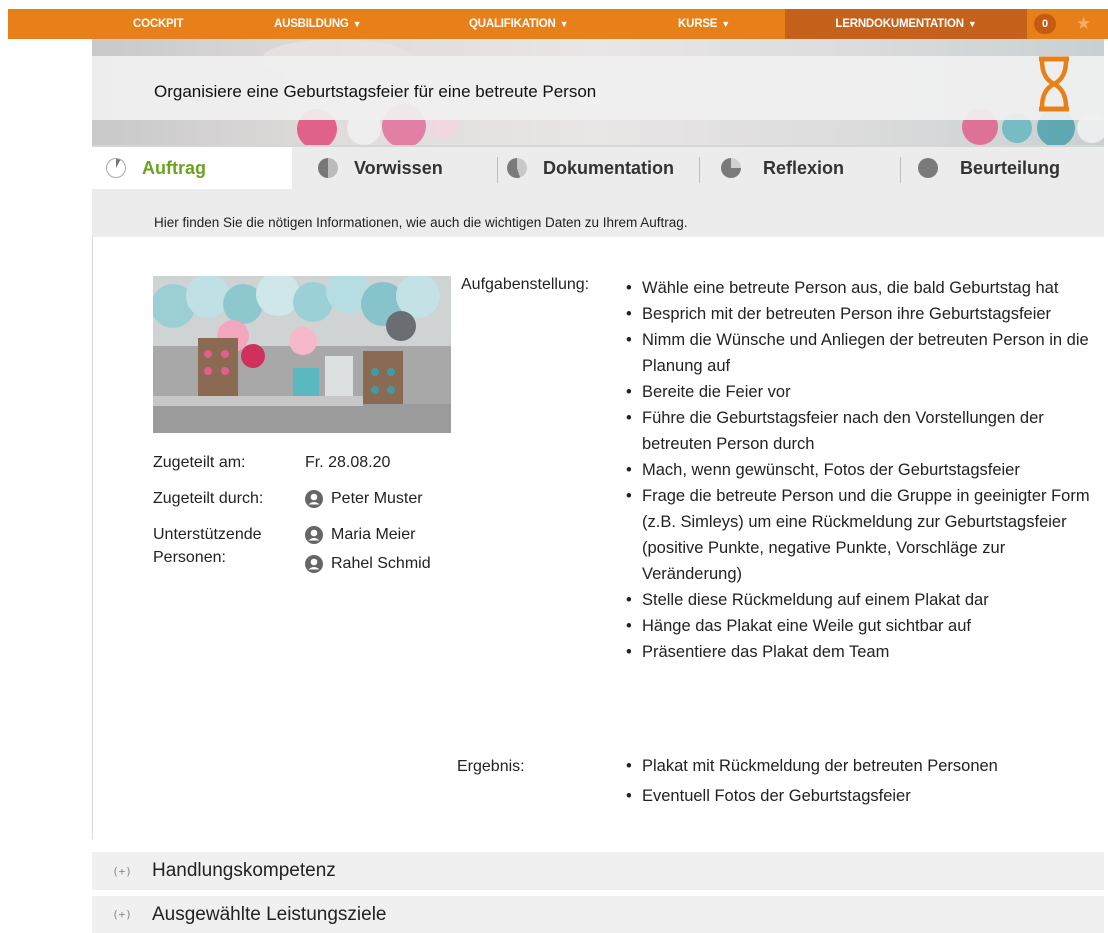 Image resolution: width=1108 pixels, height=933 pixels. Describe the element at coordinates (1045, 24) in the screenshot. I see `notification-badge: 0` at that location.